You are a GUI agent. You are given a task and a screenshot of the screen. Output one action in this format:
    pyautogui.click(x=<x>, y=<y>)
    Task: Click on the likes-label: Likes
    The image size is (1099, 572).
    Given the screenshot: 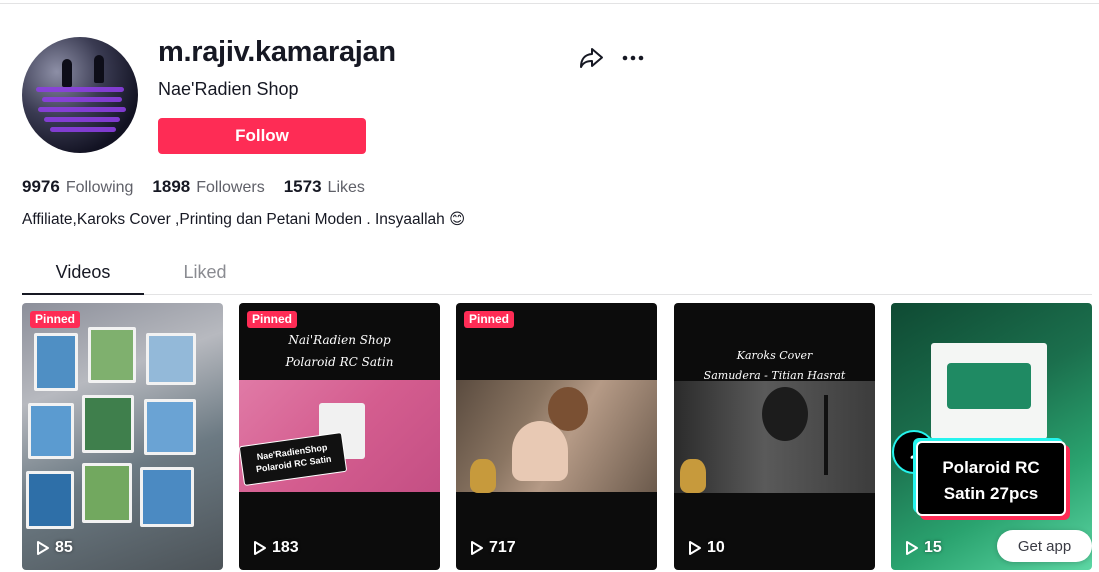 What is the action you would take?
    pyautogui.click(x=346, y=187)
    